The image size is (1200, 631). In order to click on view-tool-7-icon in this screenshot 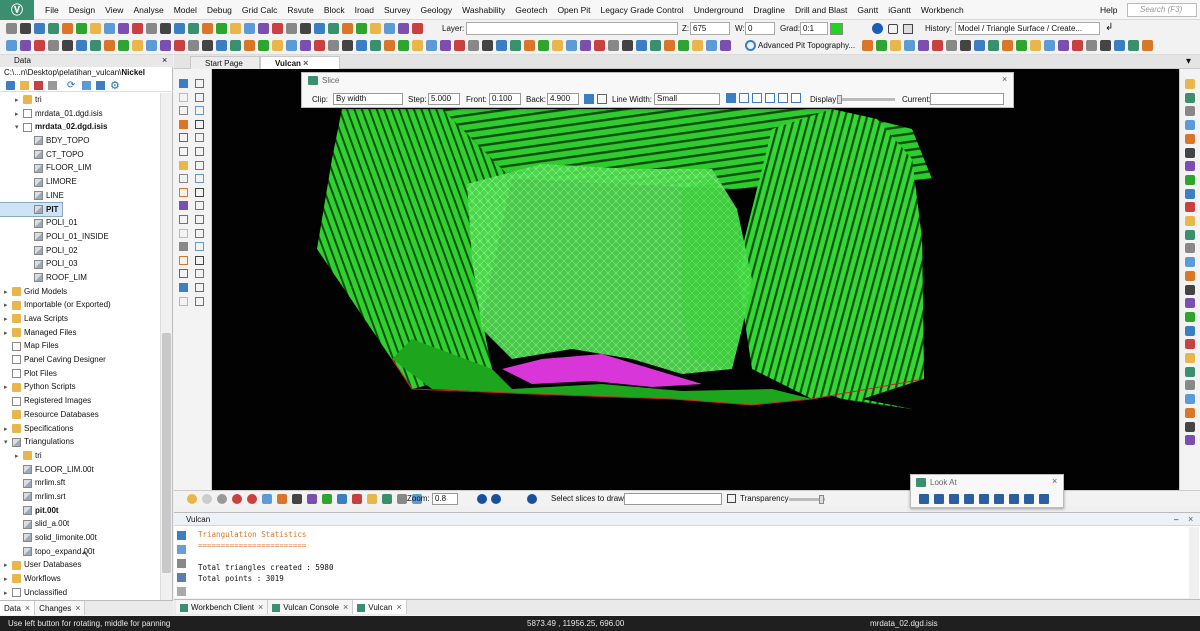, I will do `click(281, 499)`.